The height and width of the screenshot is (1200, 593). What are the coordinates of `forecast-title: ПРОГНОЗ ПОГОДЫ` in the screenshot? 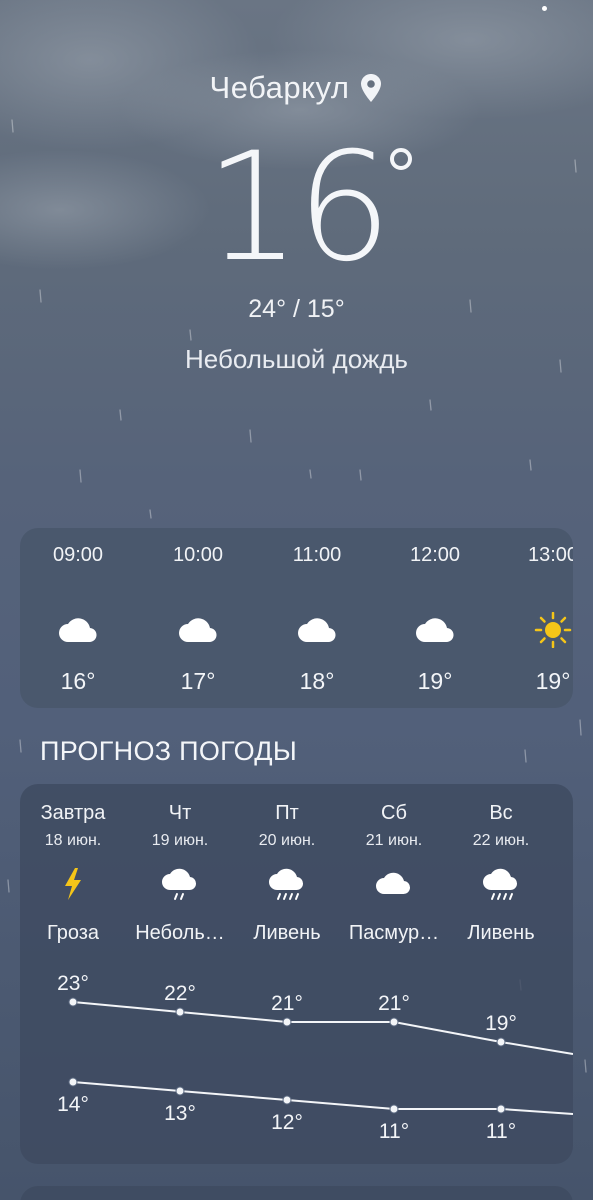 It's located at (169, 751).